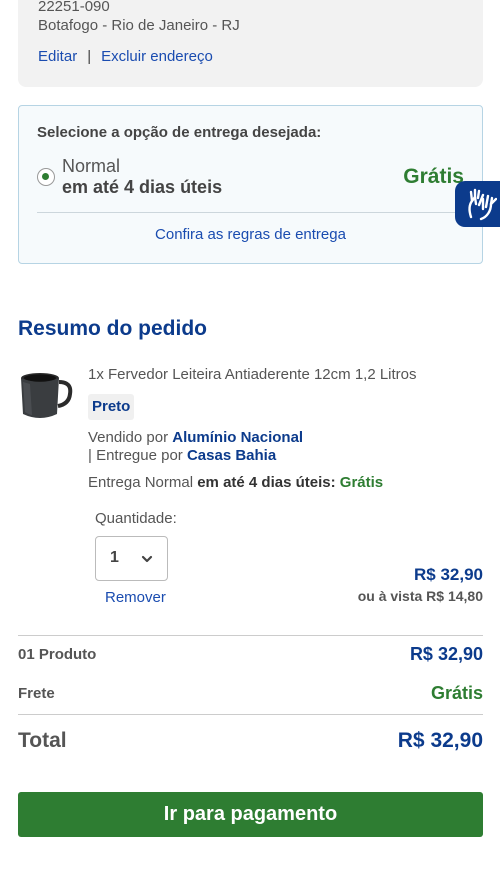 This screenshot has width=500, height=875. Describe the element at coordinates (42, 740) in the screenshot. I see `total-label: Total` at that location.